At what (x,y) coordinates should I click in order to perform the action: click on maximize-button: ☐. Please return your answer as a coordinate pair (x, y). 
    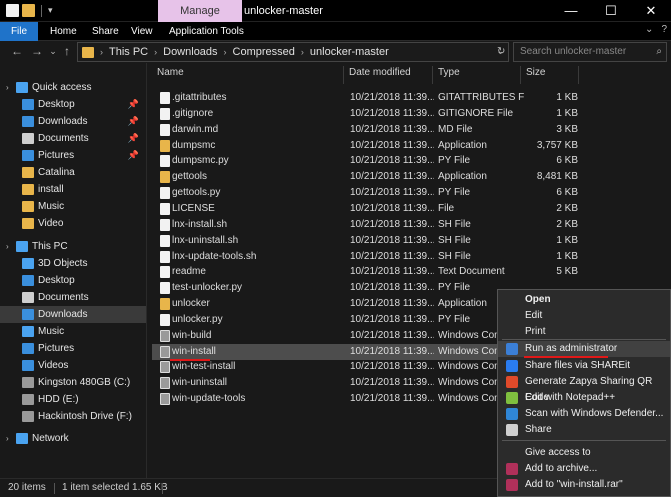
    Looking at the image, I should click on (611, 11).